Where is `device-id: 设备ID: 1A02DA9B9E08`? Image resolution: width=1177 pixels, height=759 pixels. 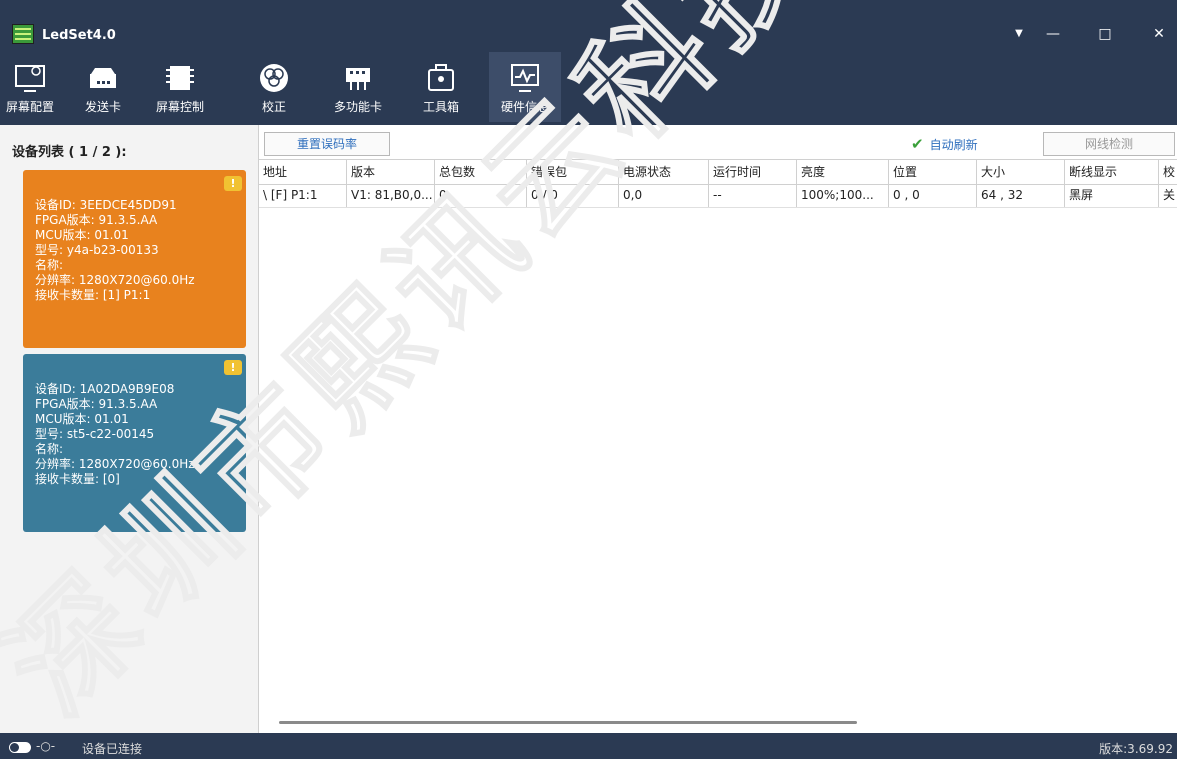
device-id: 设备ID: 1A02DA9B9E08 is located at coordinates (105, 389).